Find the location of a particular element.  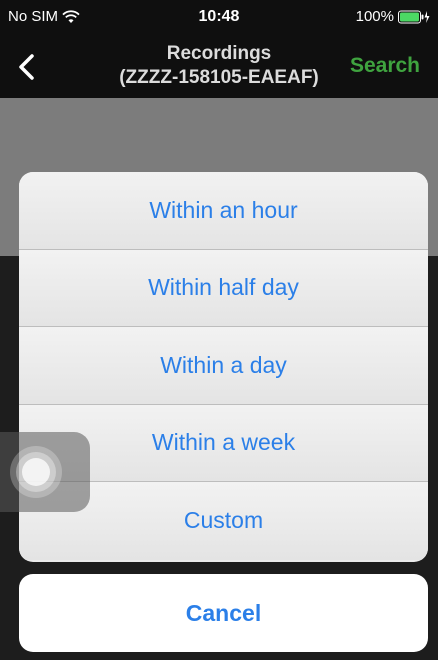

cancel-button: Cancel is located at coordinates (223, 613).